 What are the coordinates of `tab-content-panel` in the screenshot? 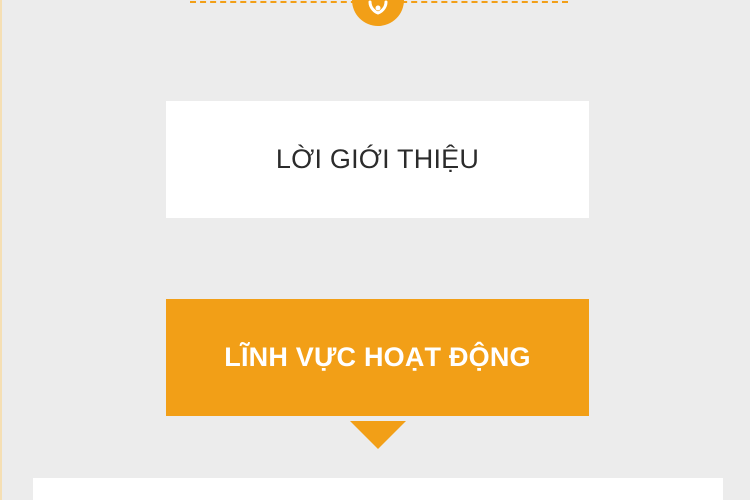 It's located at (378, 489).